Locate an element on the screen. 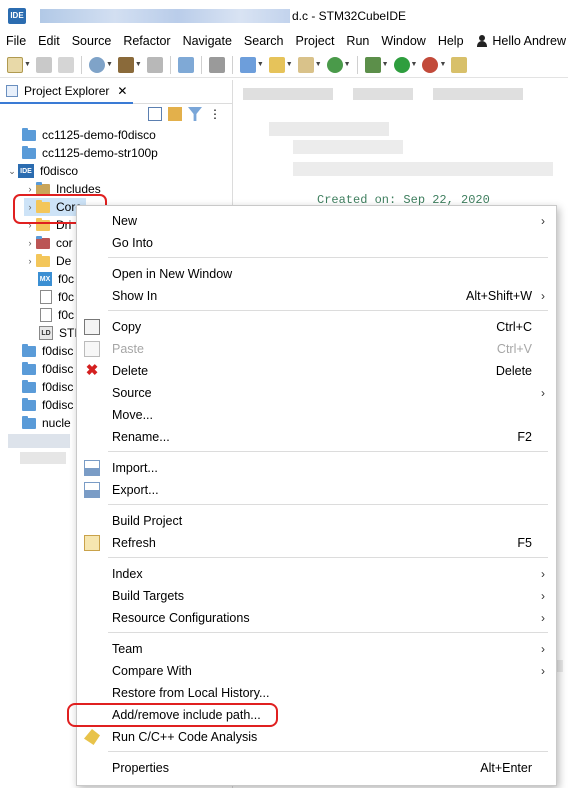 Image resolution: width=568 pixels, height=788 pixels. menu-item-build-targets: Build Targets › is located at coordinates (316, 596).